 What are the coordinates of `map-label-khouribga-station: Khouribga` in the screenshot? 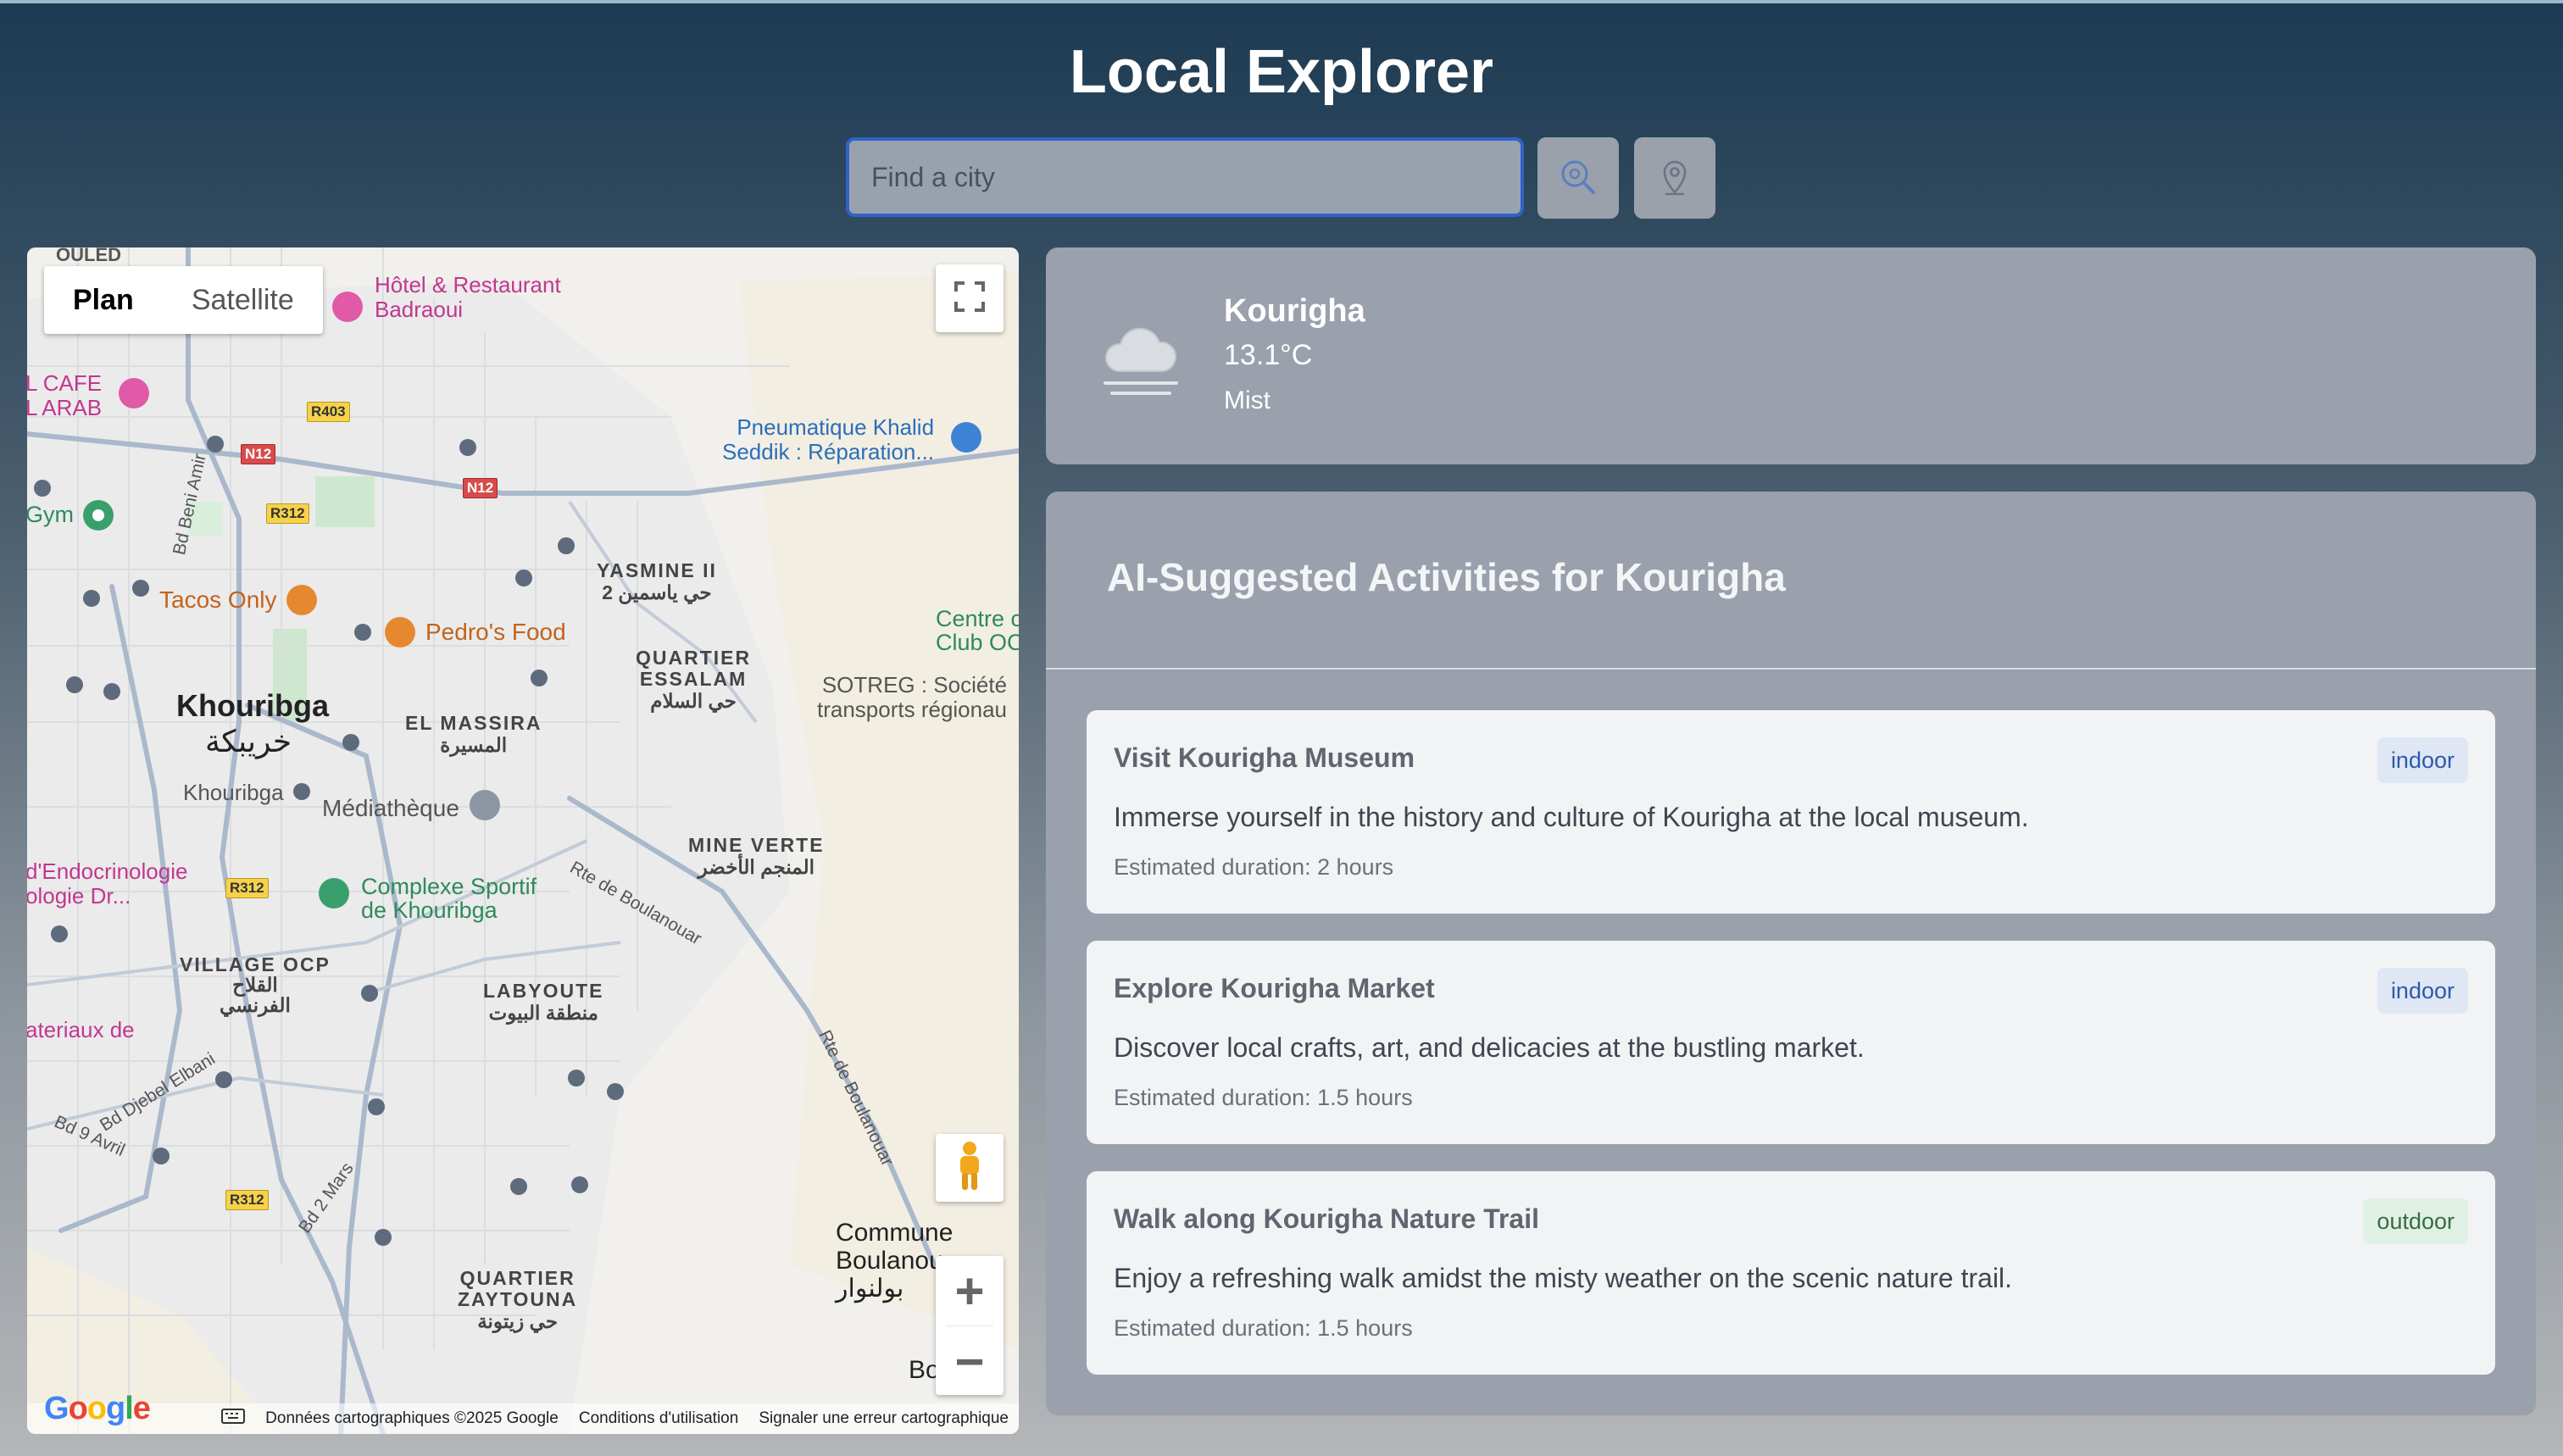 It's located at (233, 793).